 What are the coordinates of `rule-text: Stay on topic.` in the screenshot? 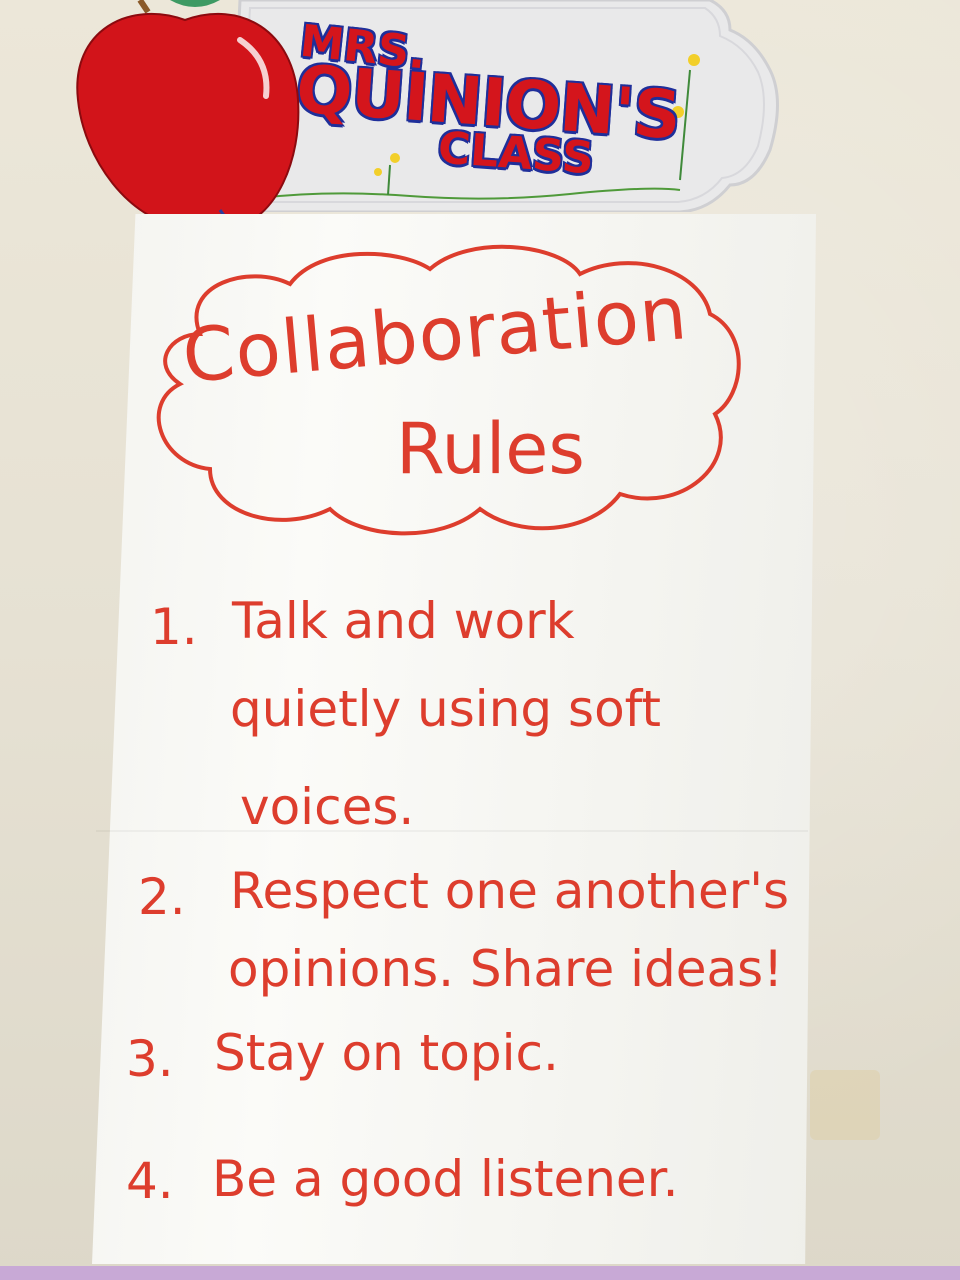 It's located at (386, 1053).